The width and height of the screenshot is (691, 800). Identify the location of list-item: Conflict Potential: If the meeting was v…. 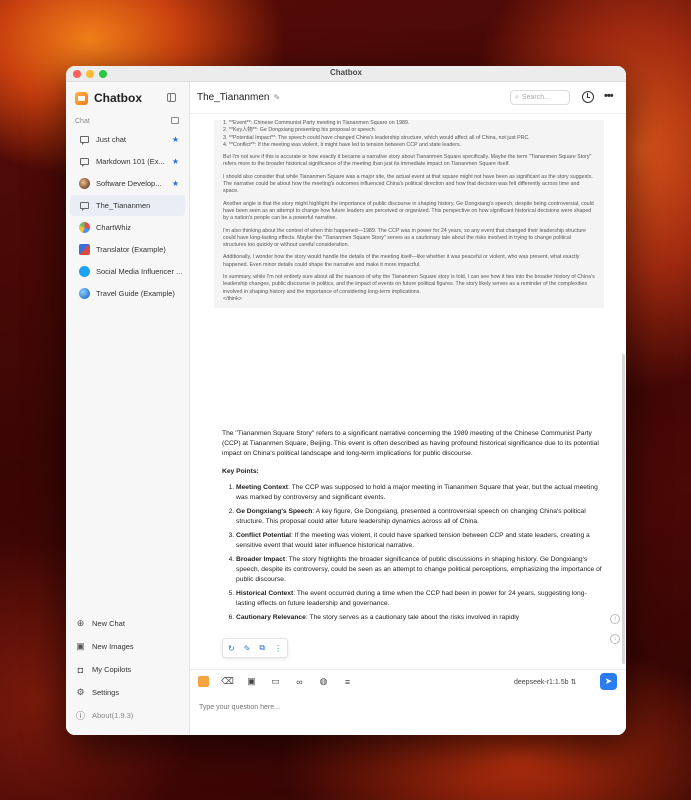
(419, 541).